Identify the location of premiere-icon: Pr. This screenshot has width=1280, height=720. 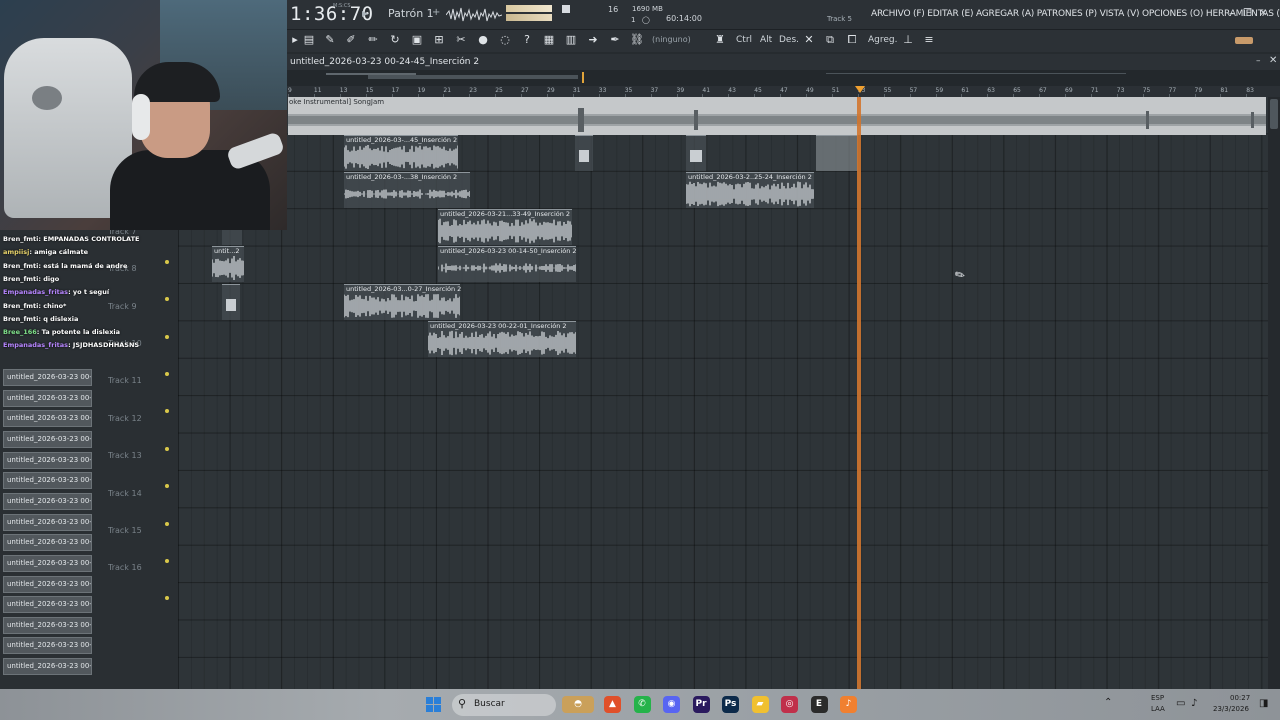
(701, 704).